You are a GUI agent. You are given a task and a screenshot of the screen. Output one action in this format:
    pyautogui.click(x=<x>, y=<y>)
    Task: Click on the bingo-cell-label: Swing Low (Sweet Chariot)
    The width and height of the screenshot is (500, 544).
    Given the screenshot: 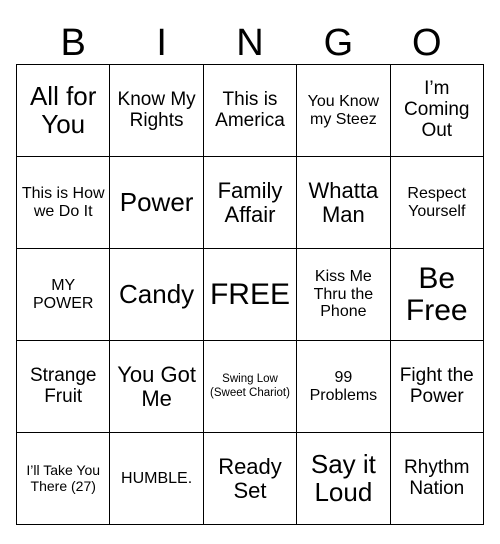 What is the action you would take?
    pyautogui.click(x=250, y=385)
    